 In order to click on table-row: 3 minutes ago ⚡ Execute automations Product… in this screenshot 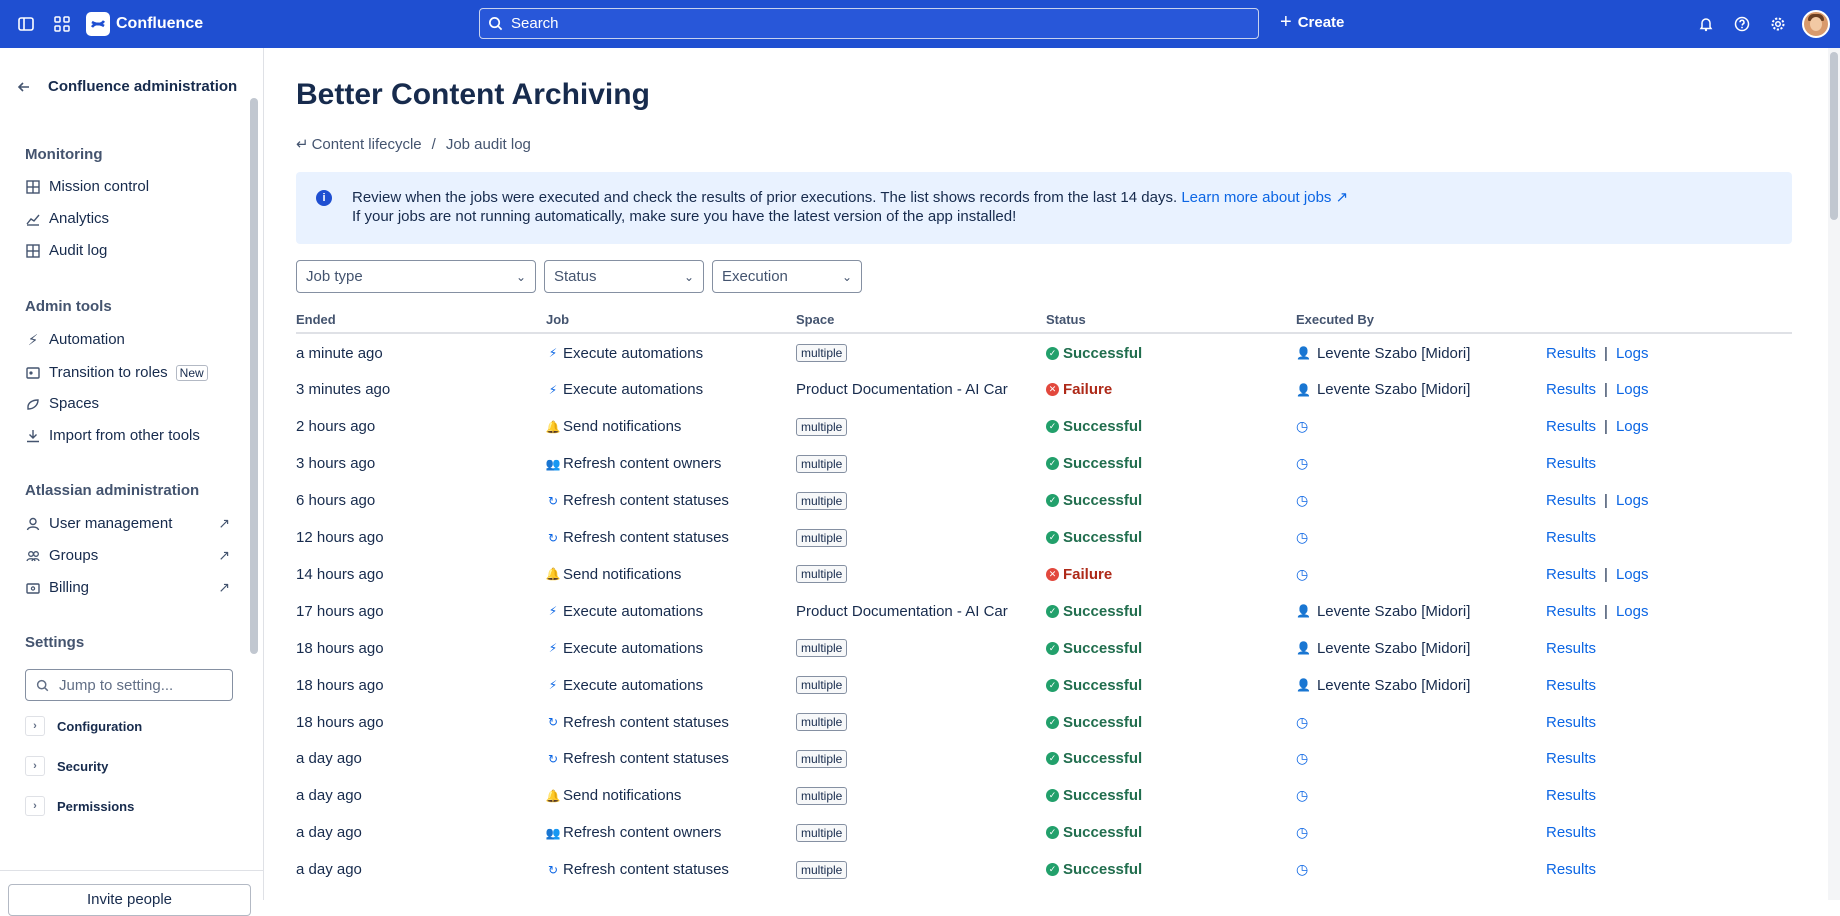, I will do `click(1044, 390)`.